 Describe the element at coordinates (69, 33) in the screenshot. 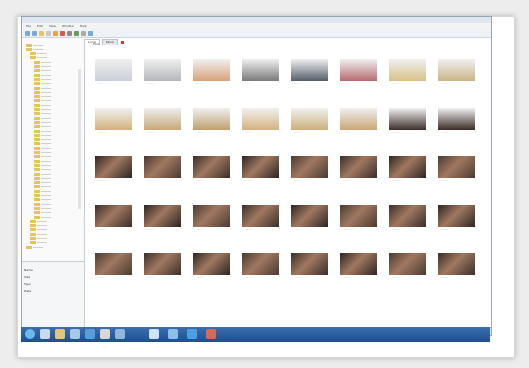

I see `view-icon` at that location.